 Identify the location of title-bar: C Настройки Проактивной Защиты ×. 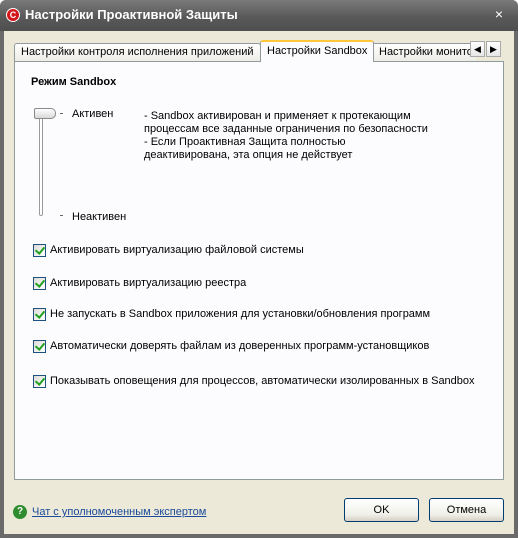
(259, 15).